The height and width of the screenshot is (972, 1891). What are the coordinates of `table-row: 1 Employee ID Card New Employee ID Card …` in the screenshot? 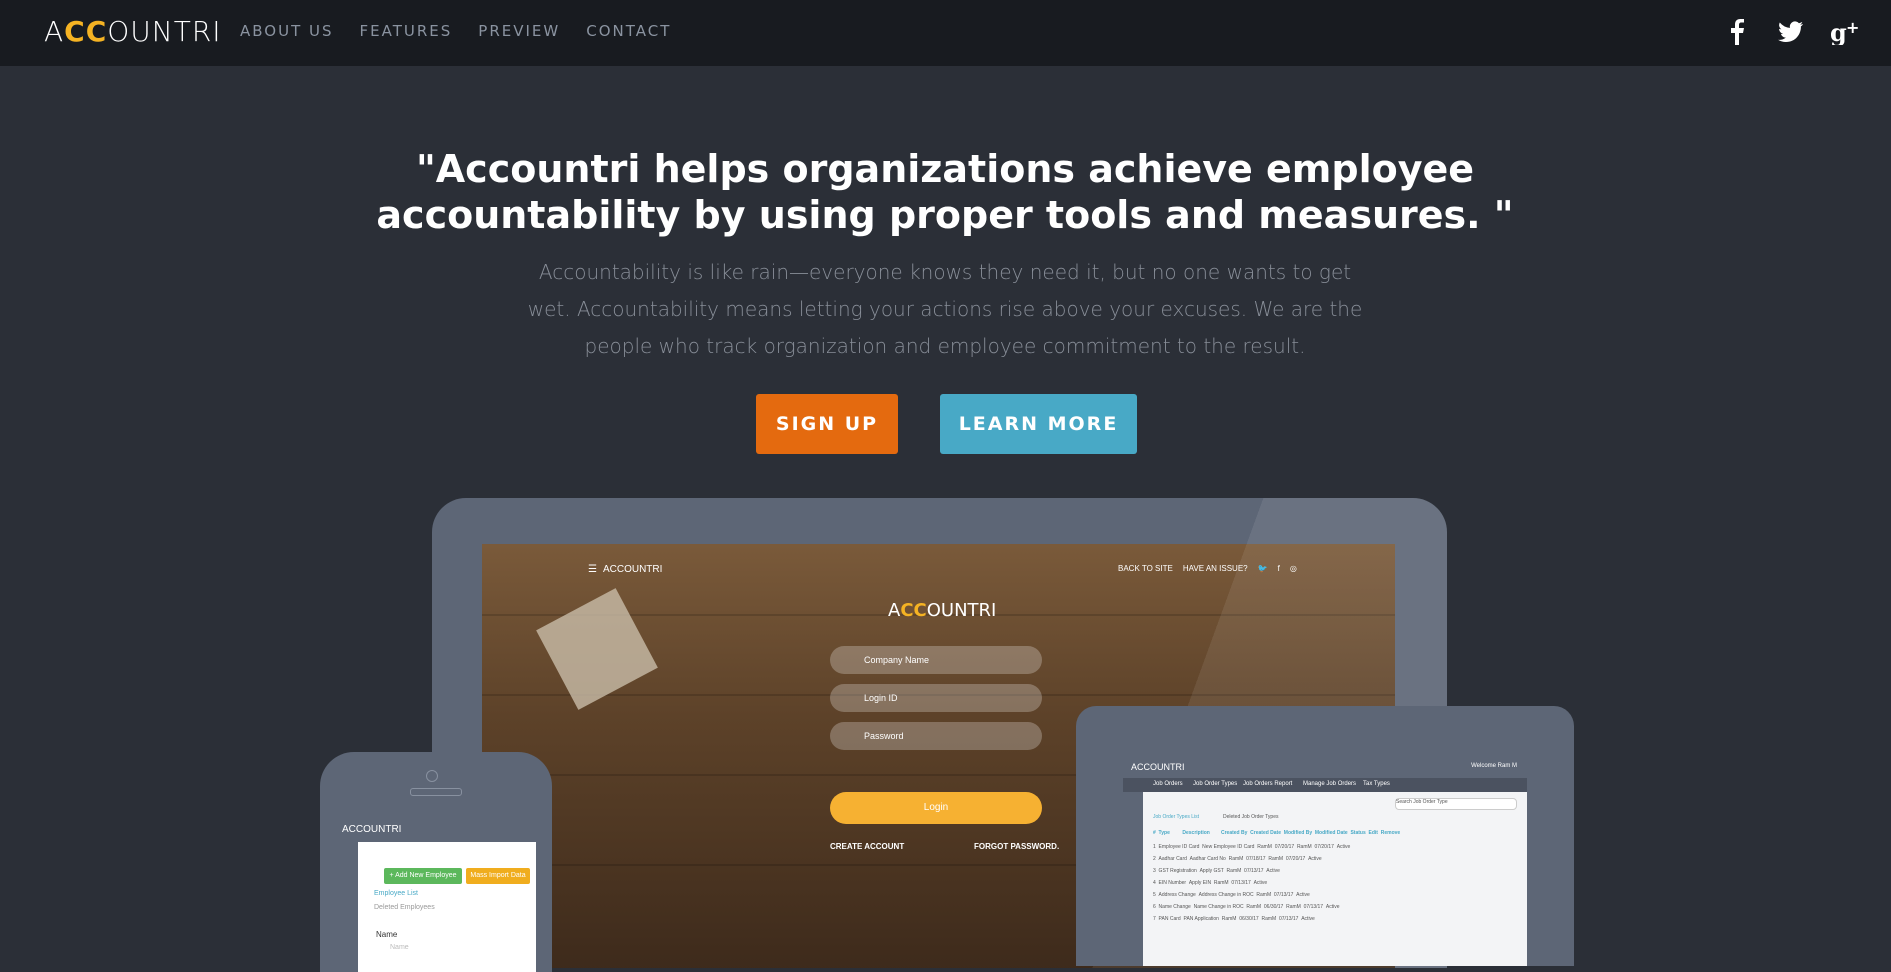 It's located at (1252, 847).